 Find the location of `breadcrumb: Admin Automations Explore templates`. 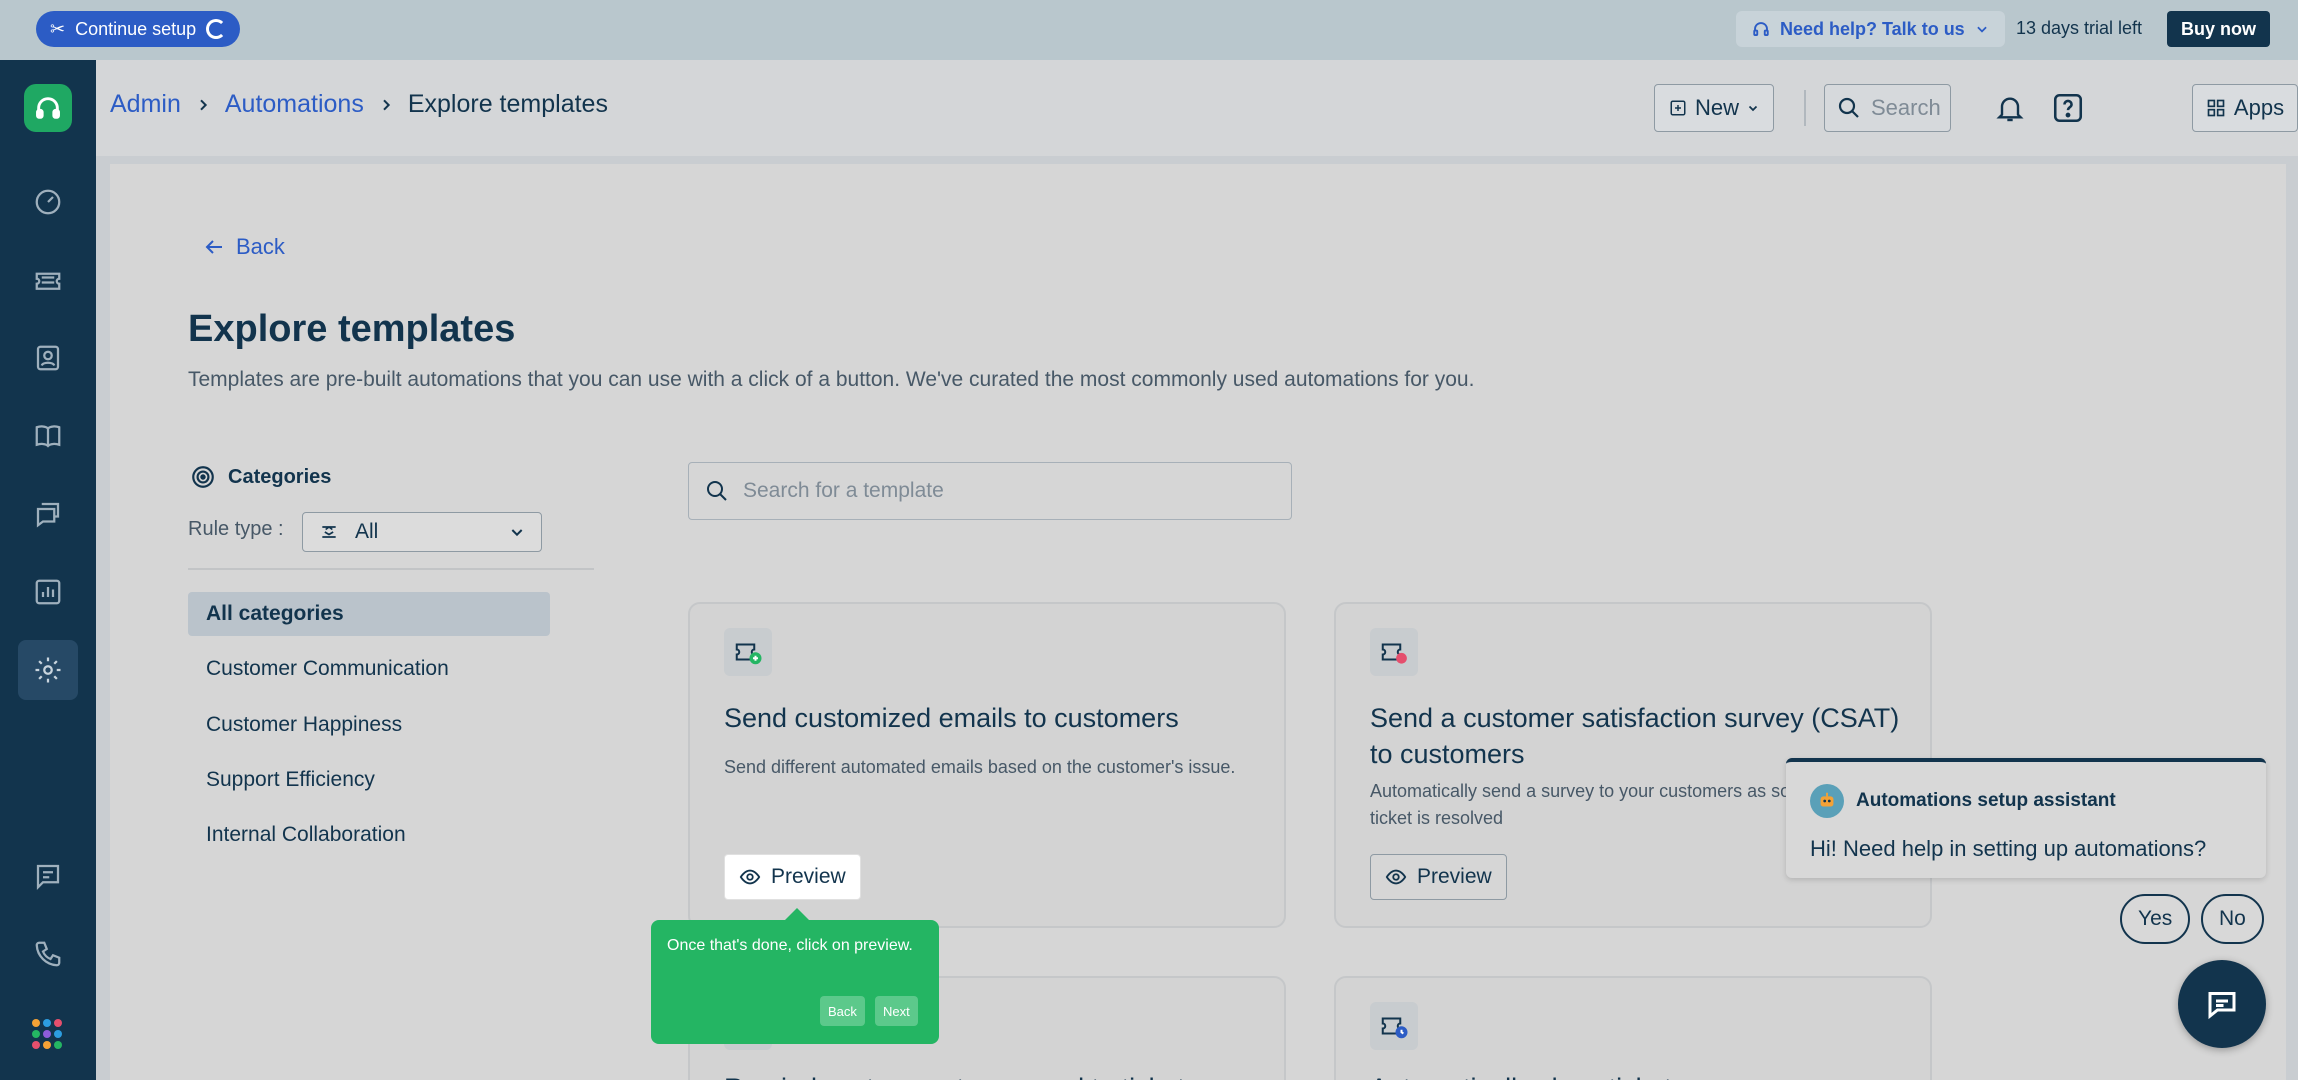

breadcrumb: Admin Automations Explore templates is located at coordinates (359, 104).